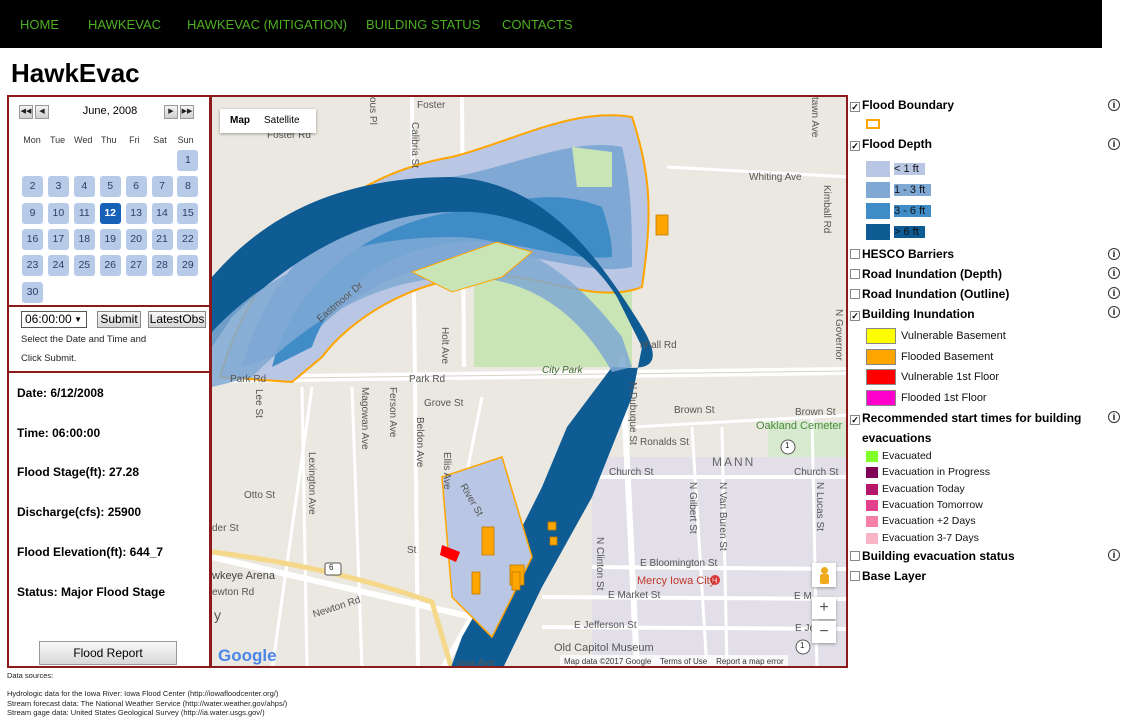 This screenshot has height=722, width=1131. Describe the element at coordinates (32, 292) in the screenshot. I see `calendar-day: 30` at that location.